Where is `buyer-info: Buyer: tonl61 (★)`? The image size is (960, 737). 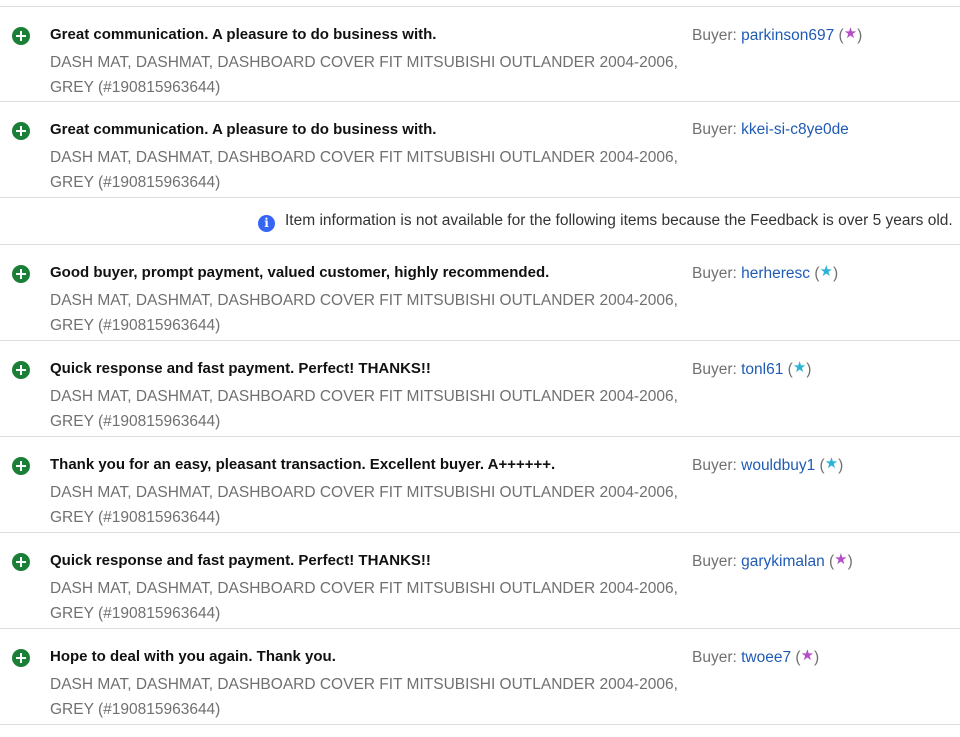
buyer-info: Buyer: tonl61 (★) is located at coordinates (752, 369).